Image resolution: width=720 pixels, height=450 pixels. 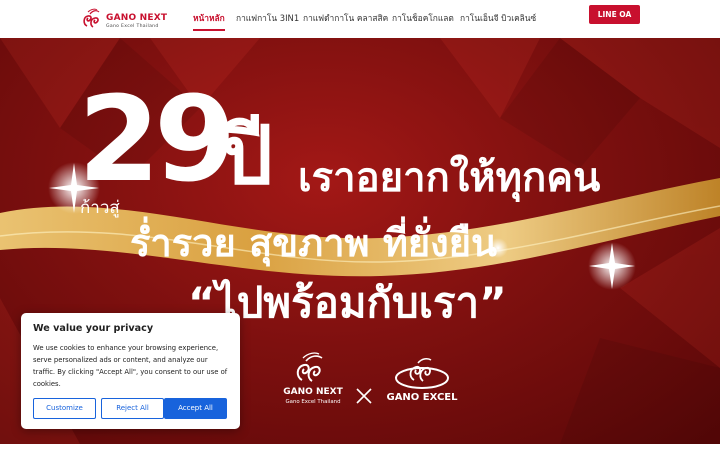 What do you see at coordinates (313, 402) in the screenshot?
I see `brand-left-subtitle: Gano Excel Thailand` at bounding box center [313, 402].